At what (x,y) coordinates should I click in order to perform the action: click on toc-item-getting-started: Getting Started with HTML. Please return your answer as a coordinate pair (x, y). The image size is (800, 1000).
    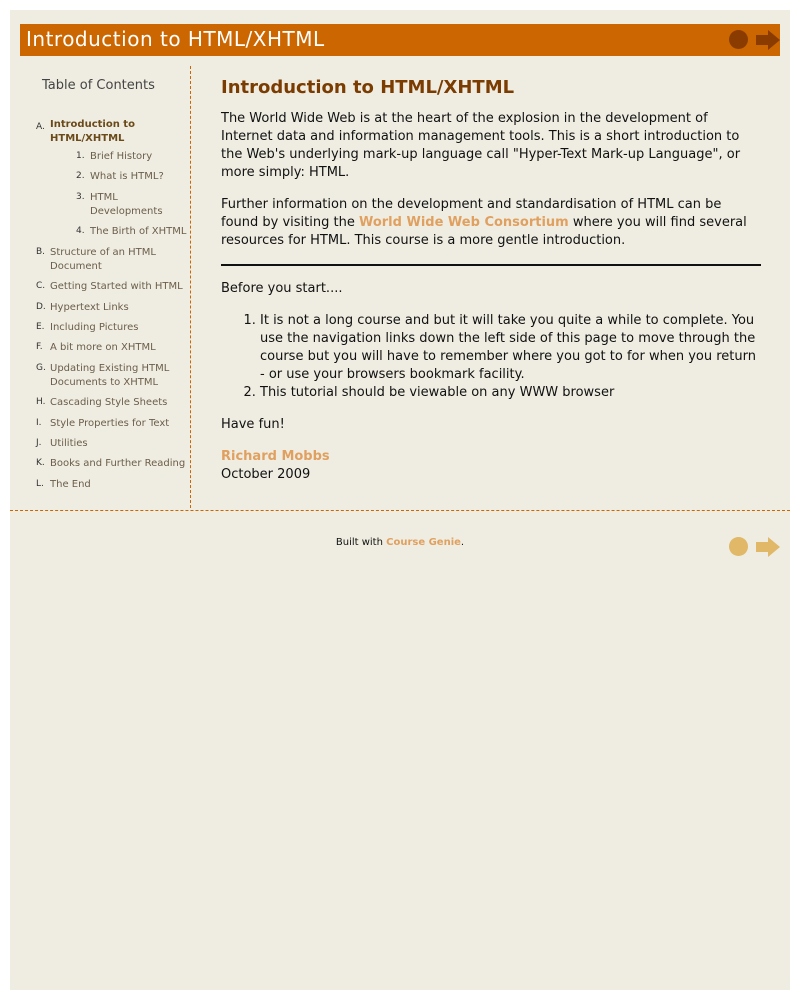
    Looking at the image, I should click on (122, 287).